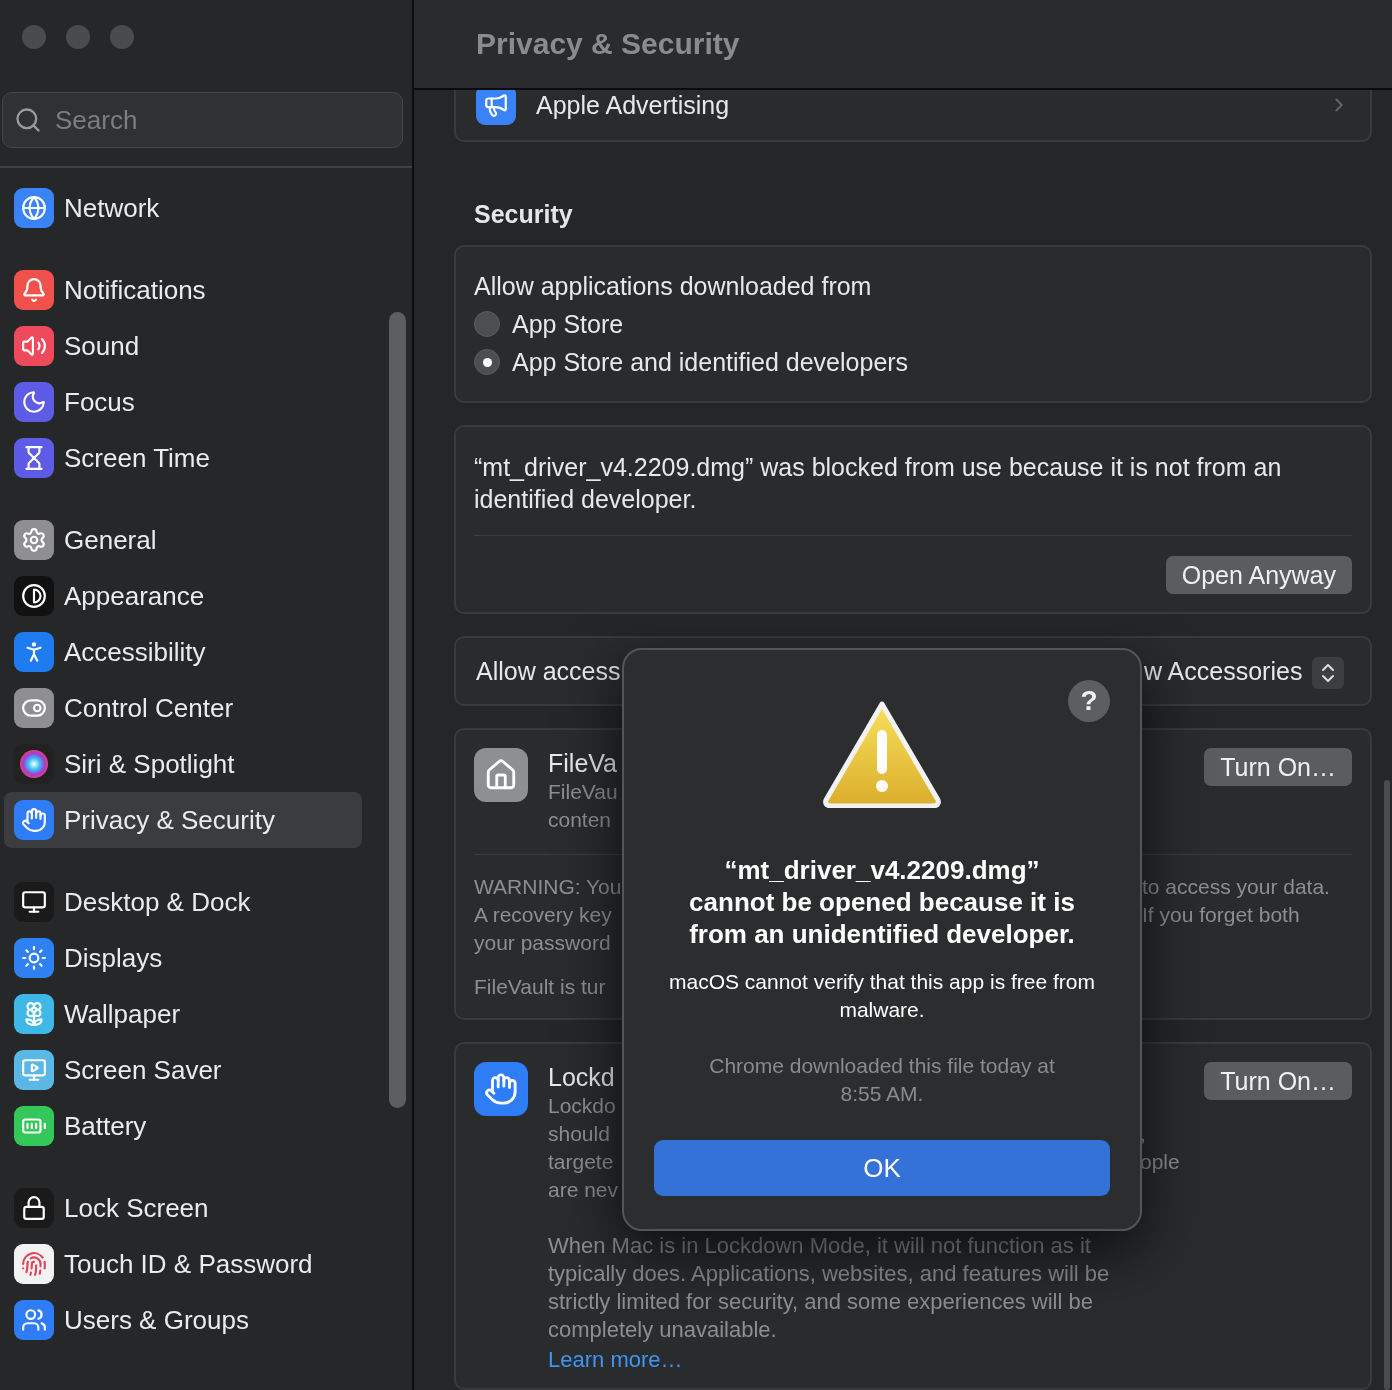  What do you see at coordinates (1221, 915) in the screenshot?
I see `warning-text: If you forget both` at bounding box center [1221, 915].